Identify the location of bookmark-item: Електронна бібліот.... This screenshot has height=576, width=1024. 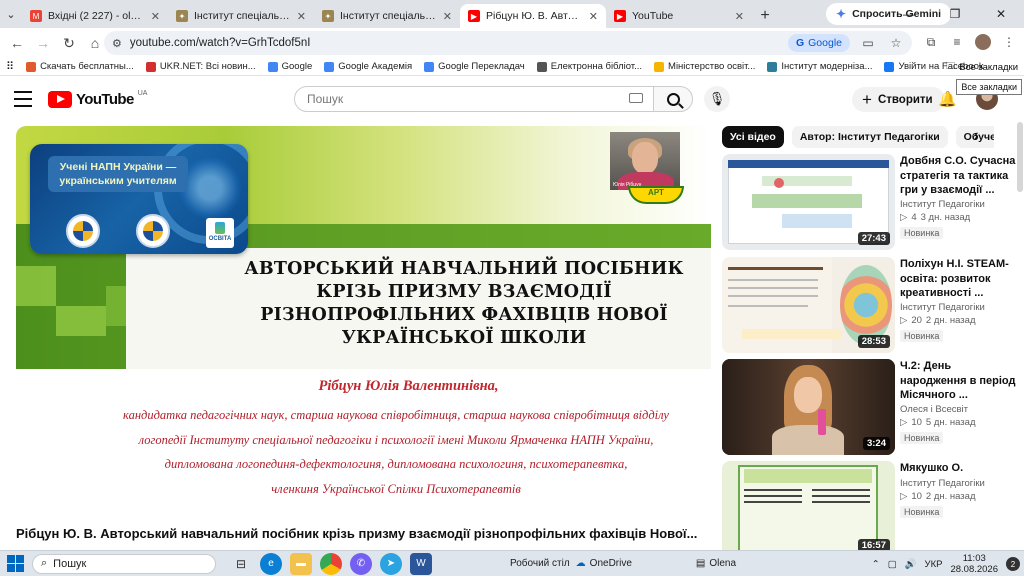
(589, 67).